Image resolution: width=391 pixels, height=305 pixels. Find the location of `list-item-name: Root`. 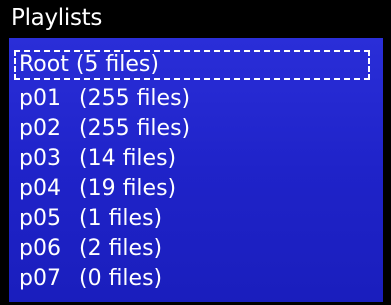

list-item-name: Root is located at coordinates (44, 64).